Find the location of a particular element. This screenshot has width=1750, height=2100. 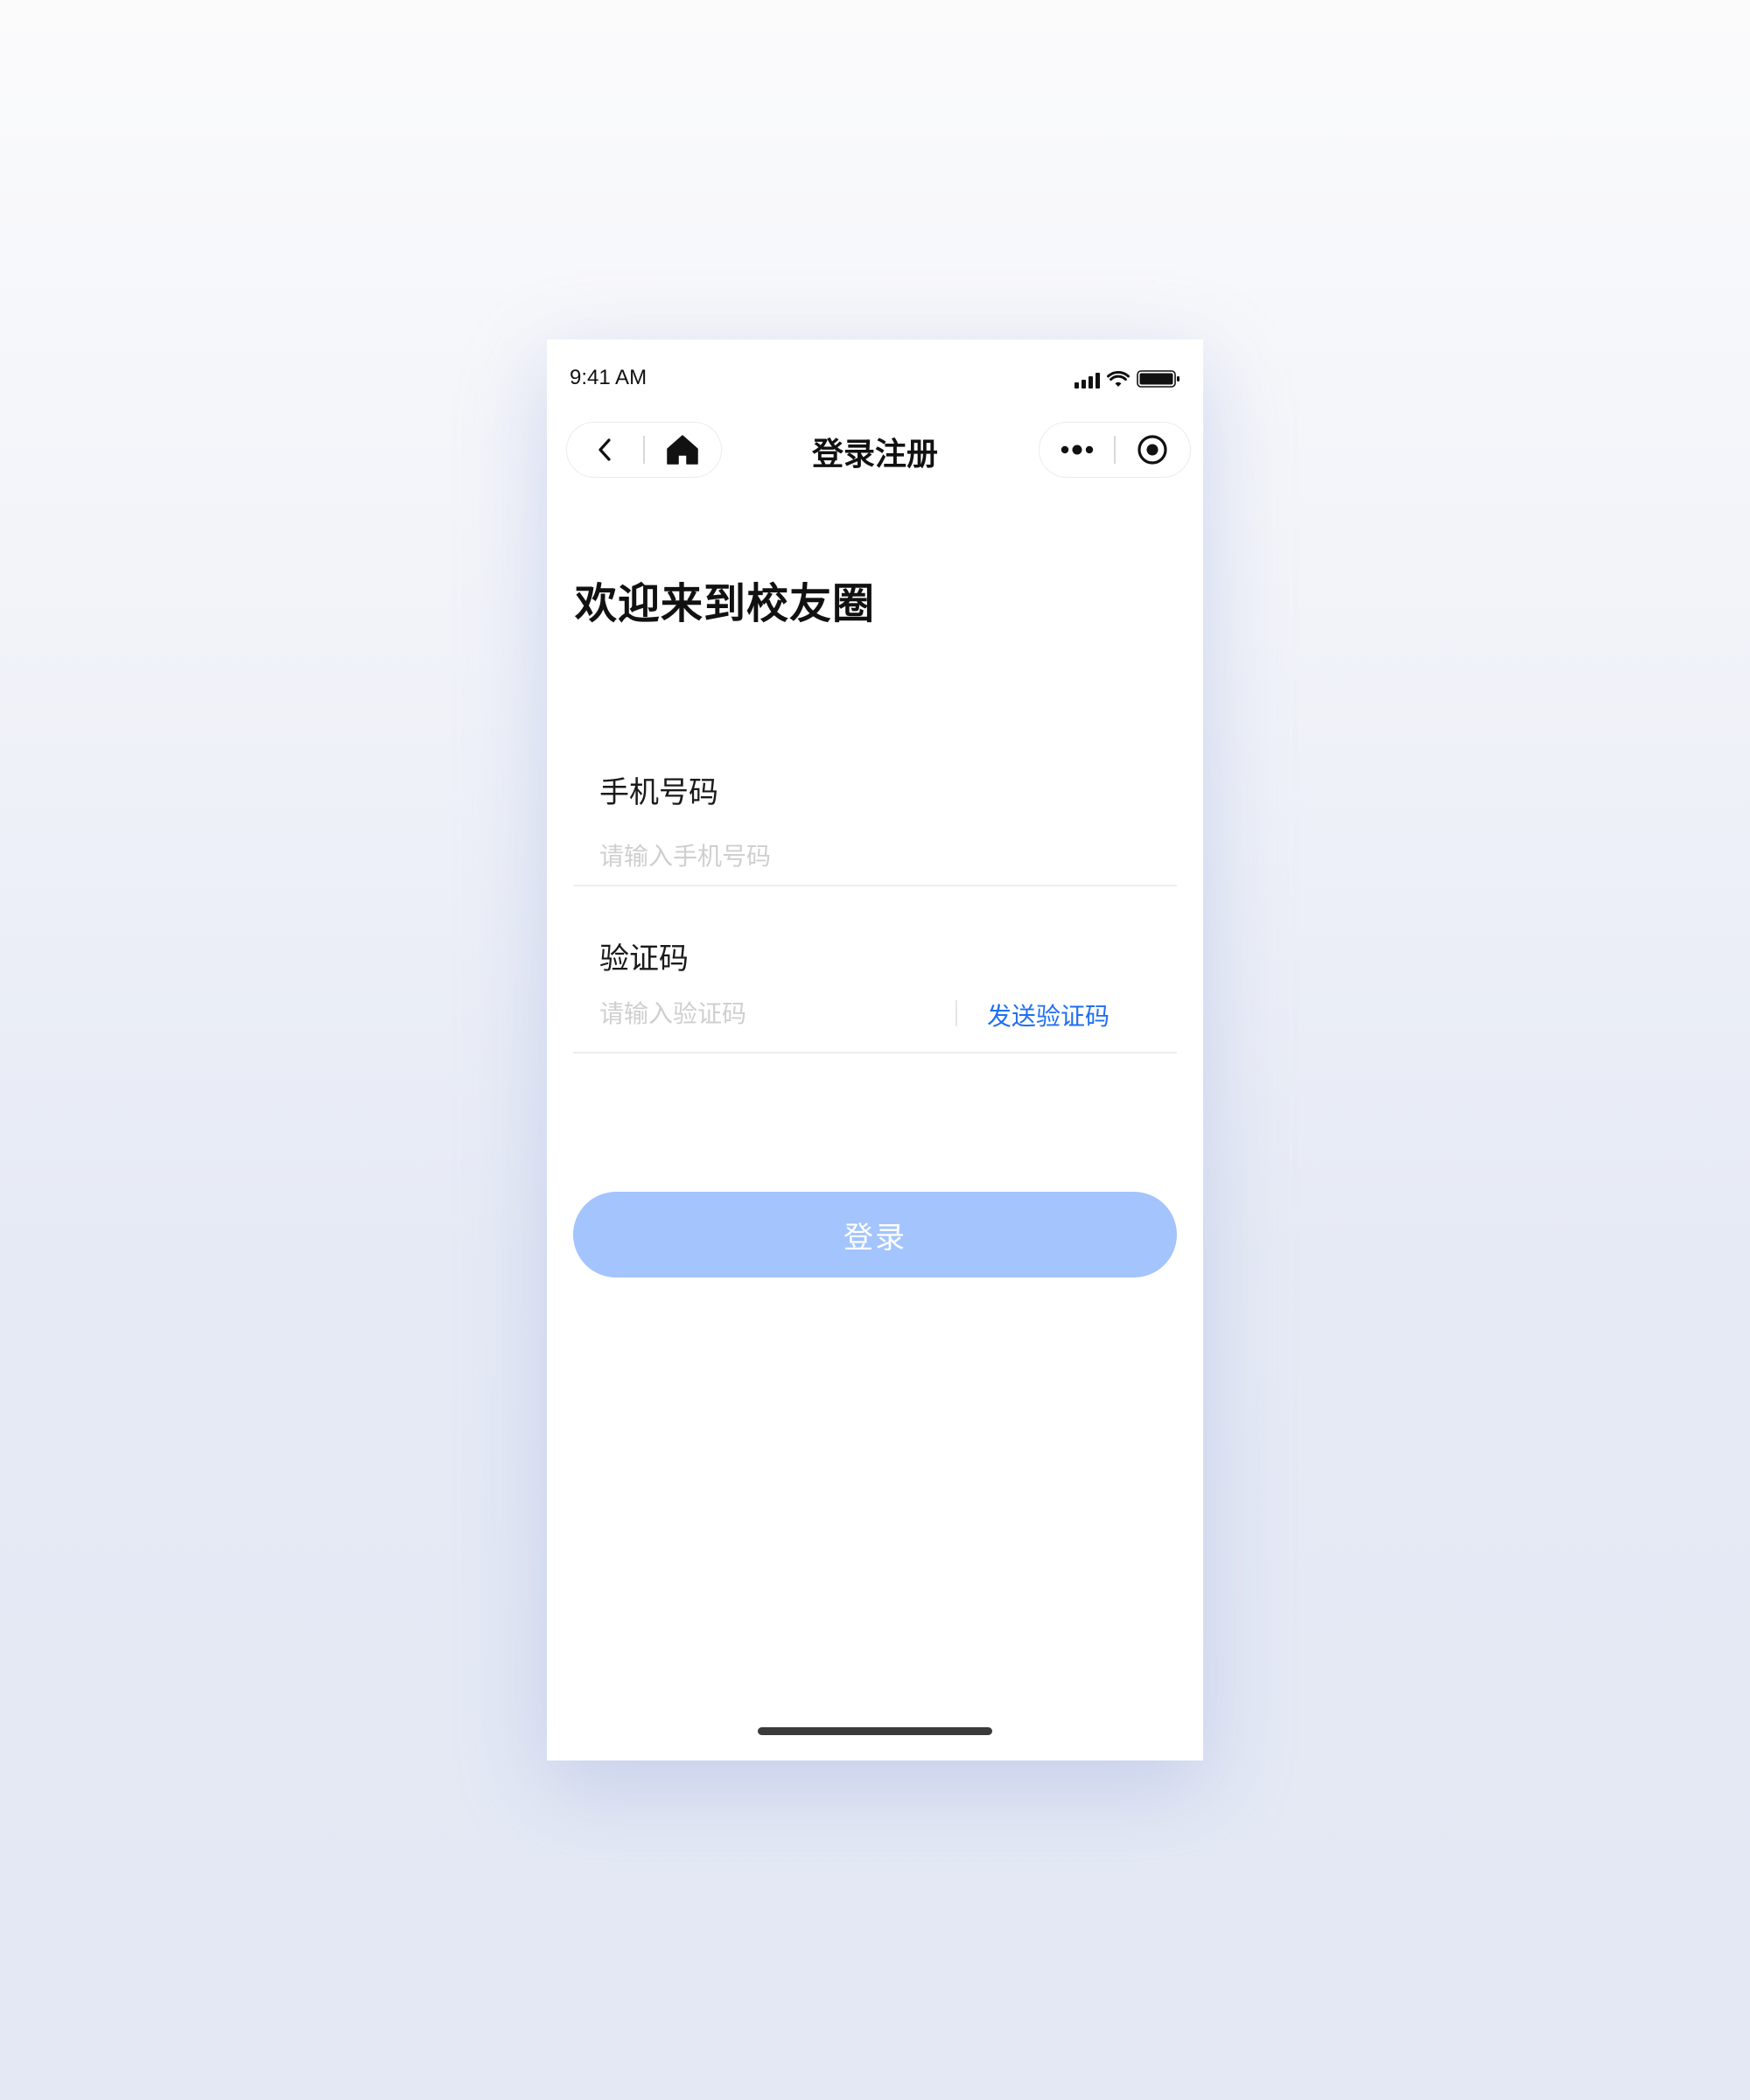

status-icons is located at coordinates (1127, 378).